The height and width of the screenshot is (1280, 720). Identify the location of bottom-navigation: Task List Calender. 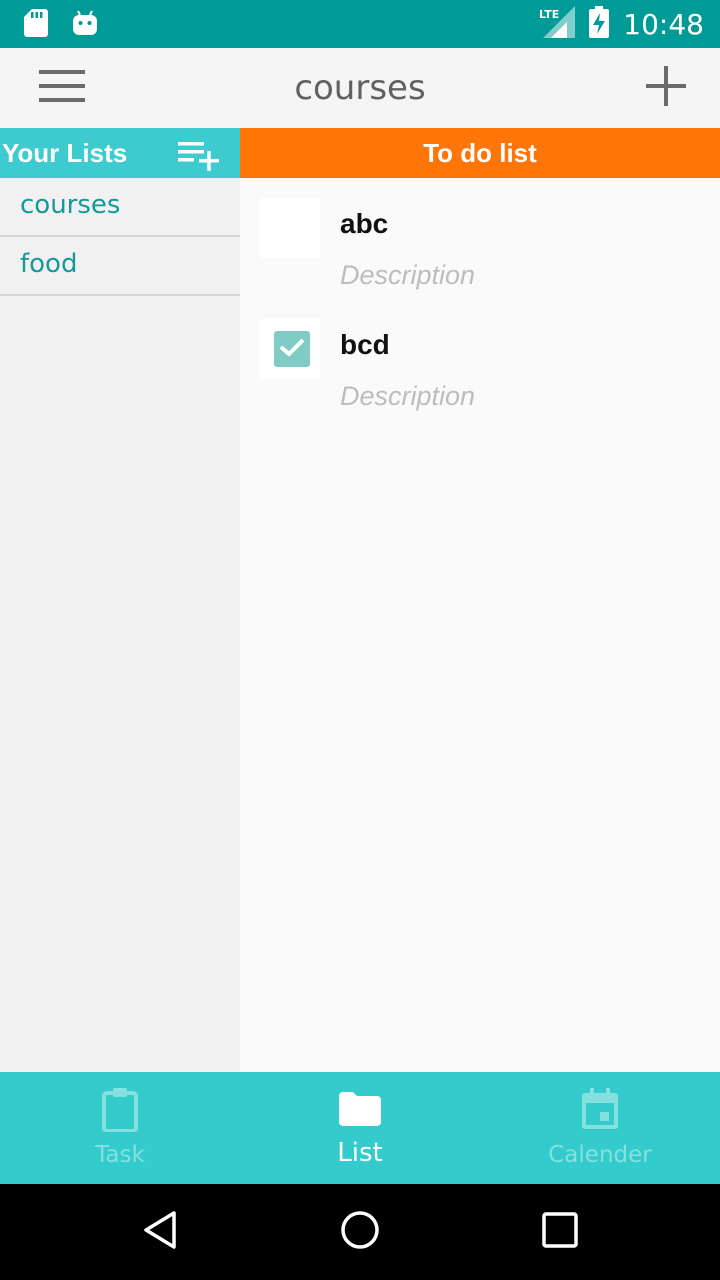
(360, 1128).